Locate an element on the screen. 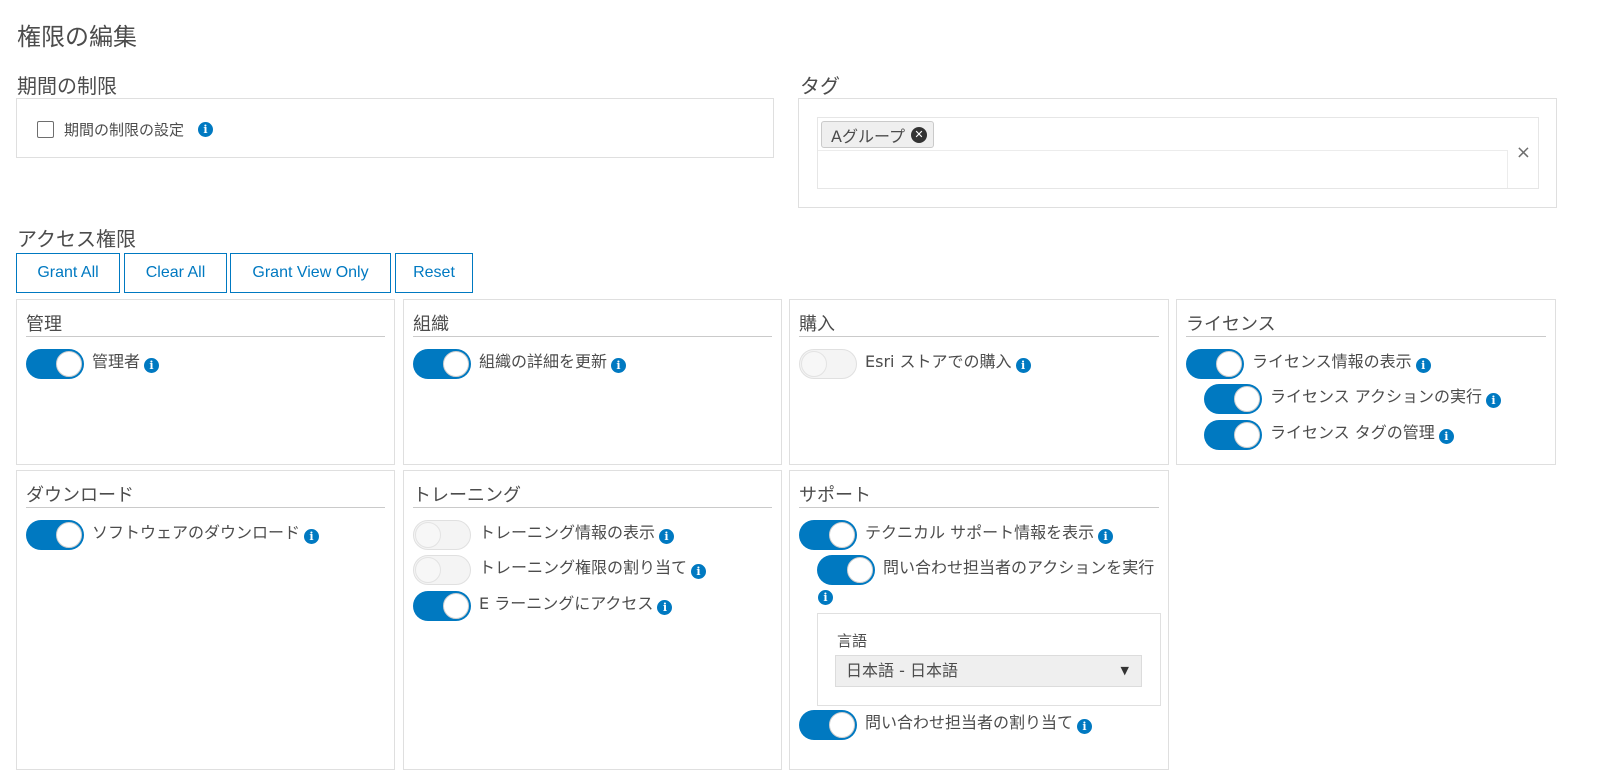 This screenshot has width=1598, height=770. org-update-toggle is located at coordinates (442, 364).